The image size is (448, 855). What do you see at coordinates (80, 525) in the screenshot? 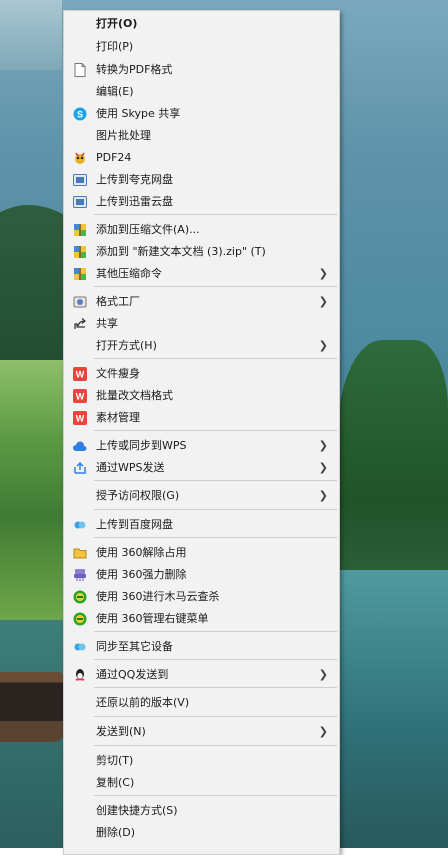
I see `baidu-cloud-icon` at bounding box center [80, 525].